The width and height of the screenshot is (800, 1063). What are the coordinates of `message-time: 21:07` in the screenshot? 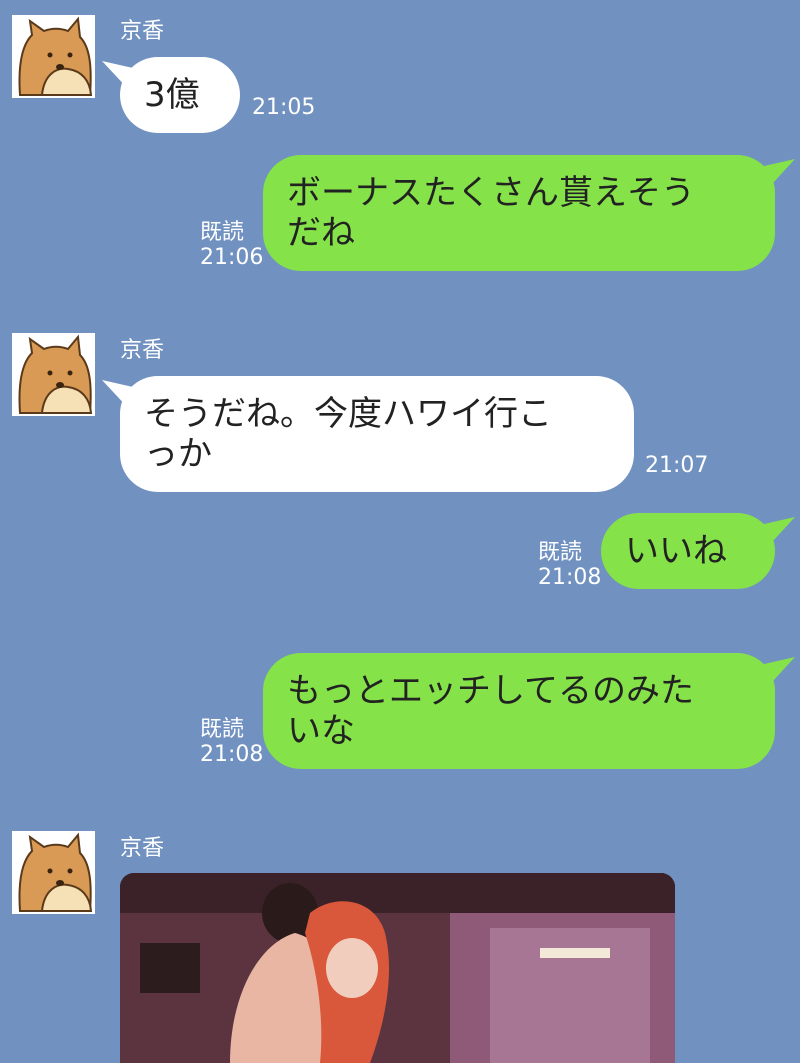 It's located at (677, 465).